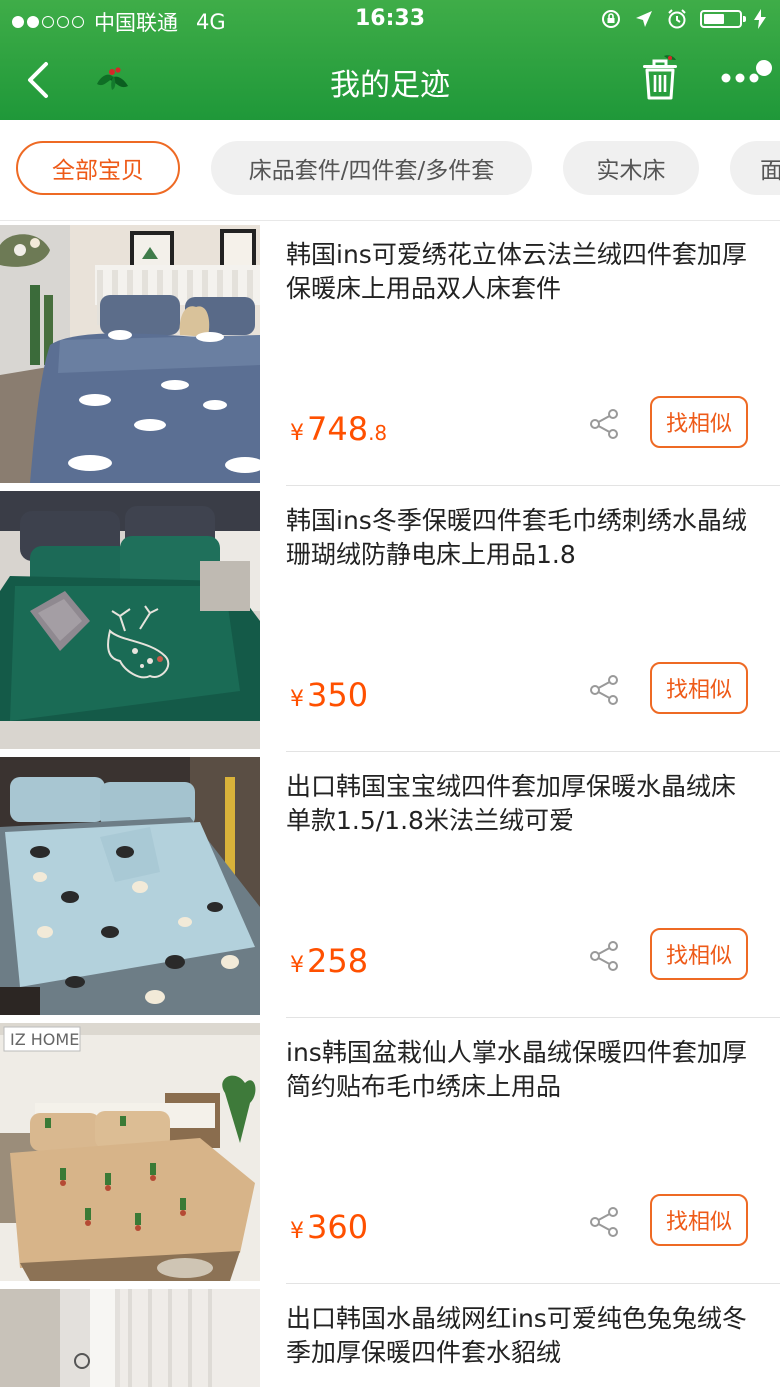 This screenshot has height=1387, width=780. What do you see at coordinates (644, 19) in the screenshot?
I see `location-arrow-icon` at bounding box center [644, 19].